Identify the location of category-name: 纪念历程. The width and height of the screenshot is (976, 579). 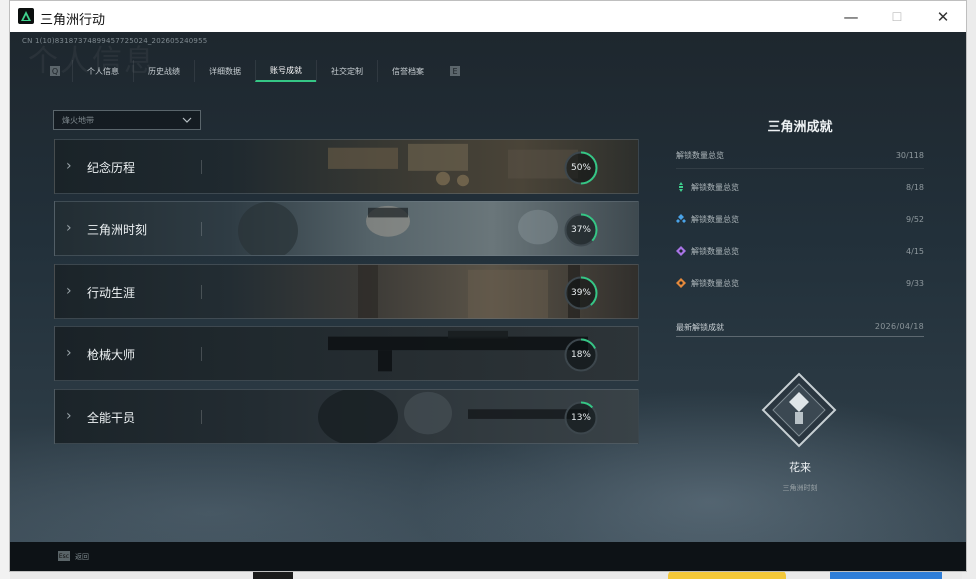
(111, 168).